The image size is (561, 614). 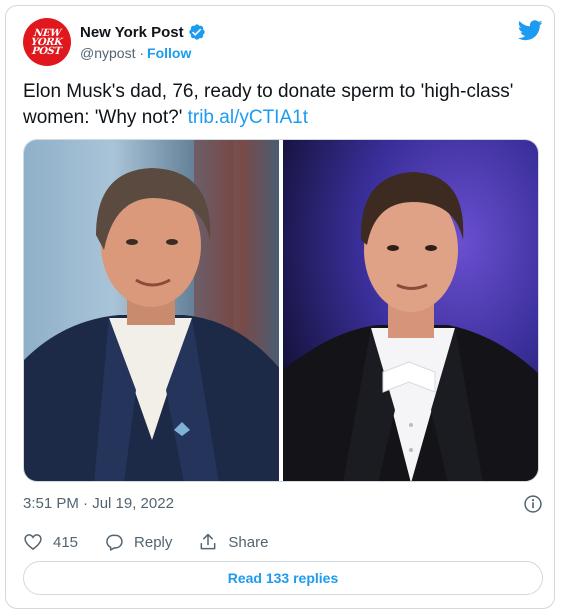 I want to click on tweet-meta: 3:51 PM · Jul 19, 2022, so click(x=283, y=504).